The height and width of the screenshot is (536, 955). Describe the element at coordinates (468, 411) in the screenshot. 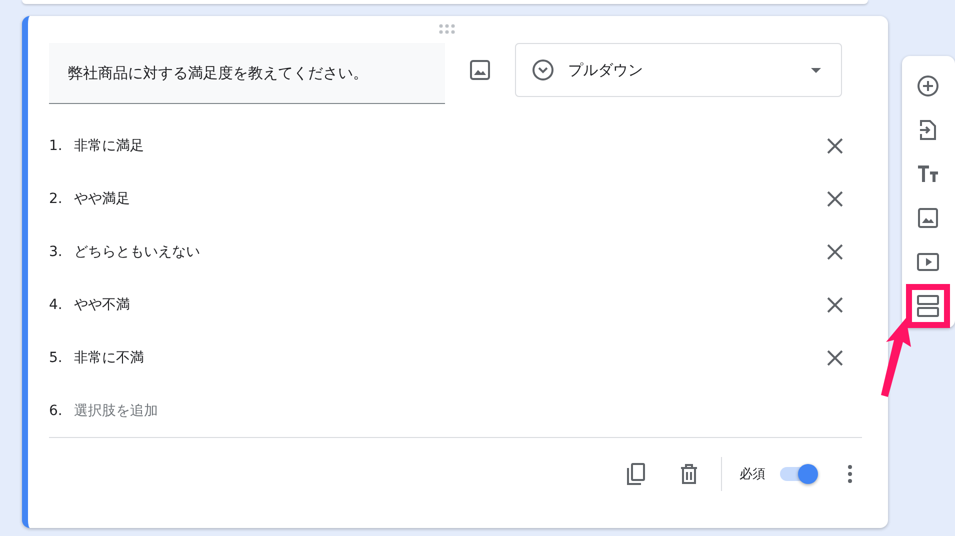

I see `add-option-link: 選択肢を追加` at that location.